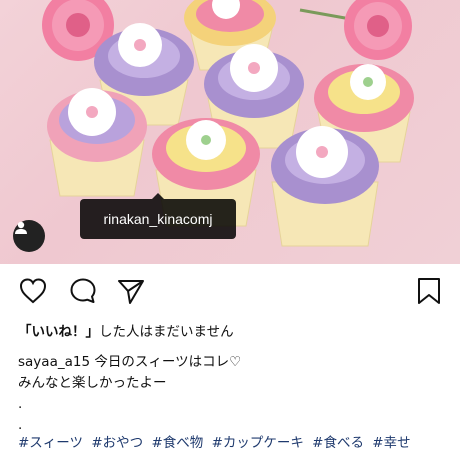 The image size is (460, 460). Describe the element at coordinates (338, 443) in the screenshot. I see `hashtag-link: #食べる` at that location.